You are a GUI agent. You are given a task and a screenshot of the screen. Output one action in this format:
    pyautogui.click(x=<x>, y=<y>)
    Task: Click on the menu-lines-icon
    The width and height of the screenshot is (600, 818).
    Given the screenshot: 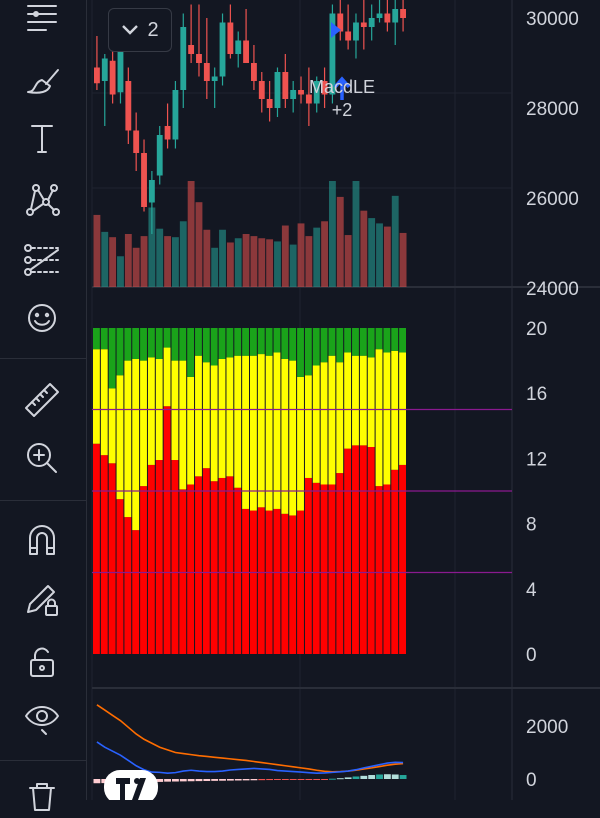 What is the action you would take?
    pyautogui.click(x=42, y=21)
    